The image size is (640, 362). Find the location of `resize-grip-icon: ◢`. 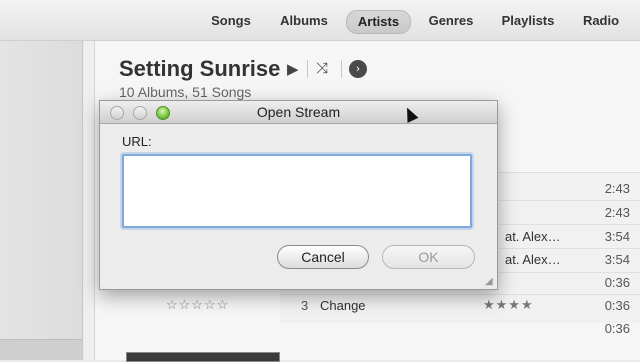

resize-grip-icon: ◢ is located at coordinates (490, 282).